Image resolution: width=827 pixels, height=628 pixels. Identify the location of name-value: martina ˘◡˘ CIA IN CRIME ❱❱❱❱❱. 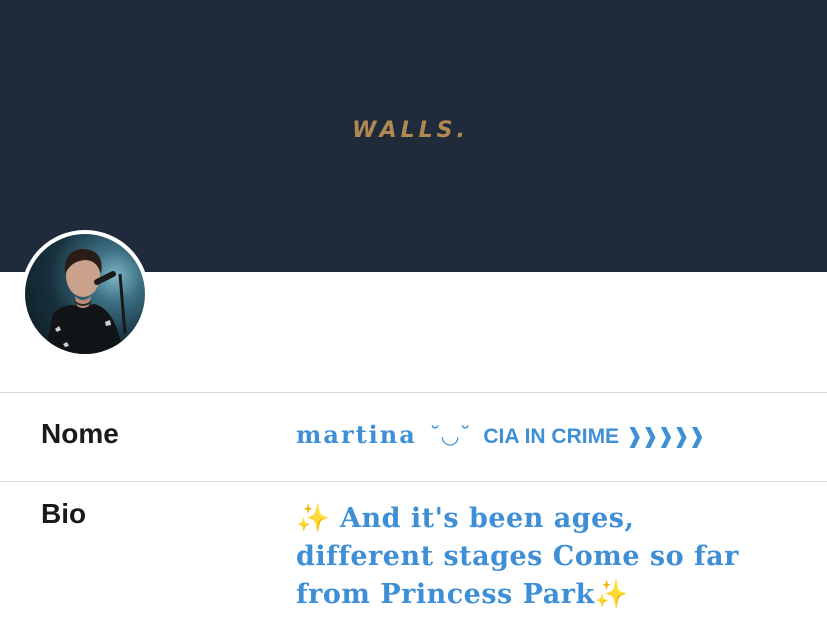
(546, 435).